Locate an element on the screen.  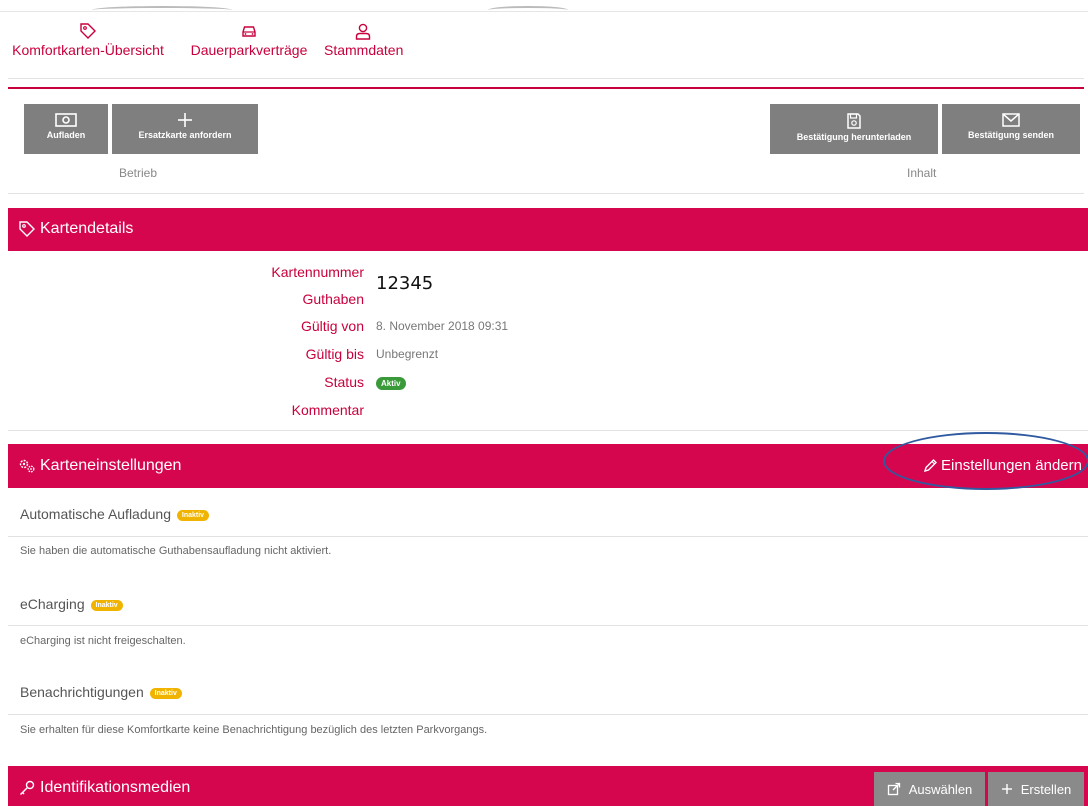
annotation-circle is located at coordinates (985, 461).